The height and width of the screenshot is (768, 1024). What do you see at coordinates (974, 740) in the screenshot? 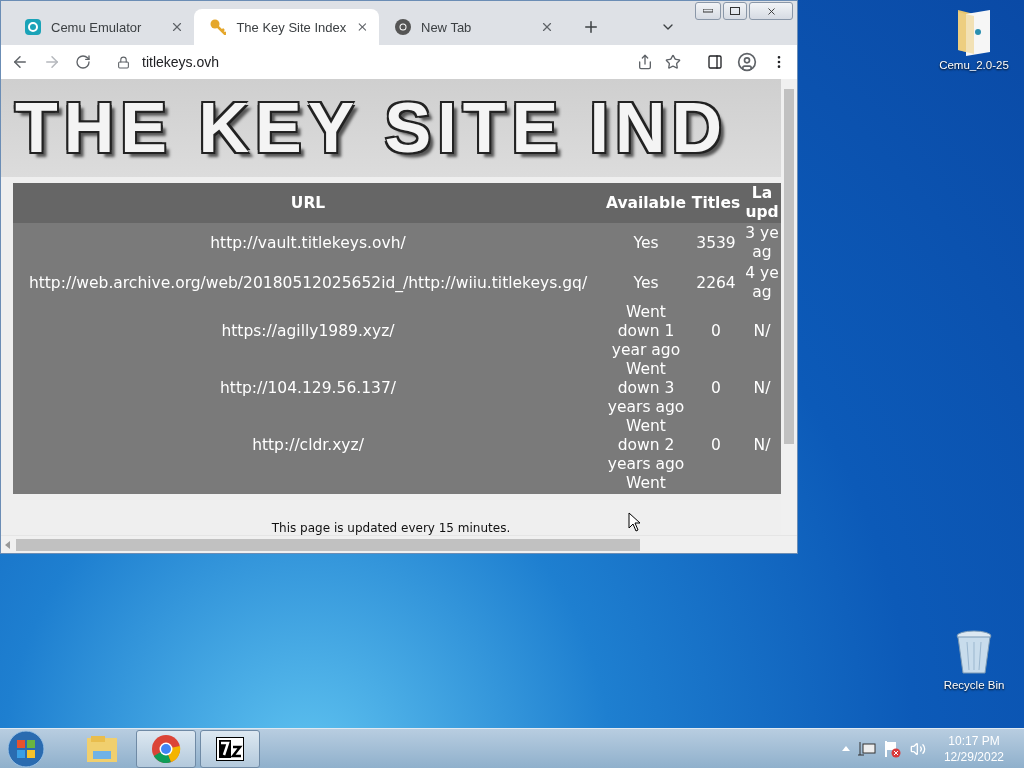
I see `clock-time: 10:17 PM` at bounding box center [974, 740].